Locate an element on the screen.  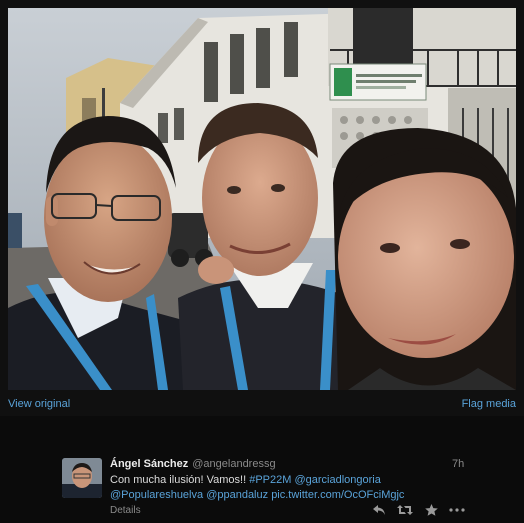
view-original-link: View original is located at coordinates (39, 404).